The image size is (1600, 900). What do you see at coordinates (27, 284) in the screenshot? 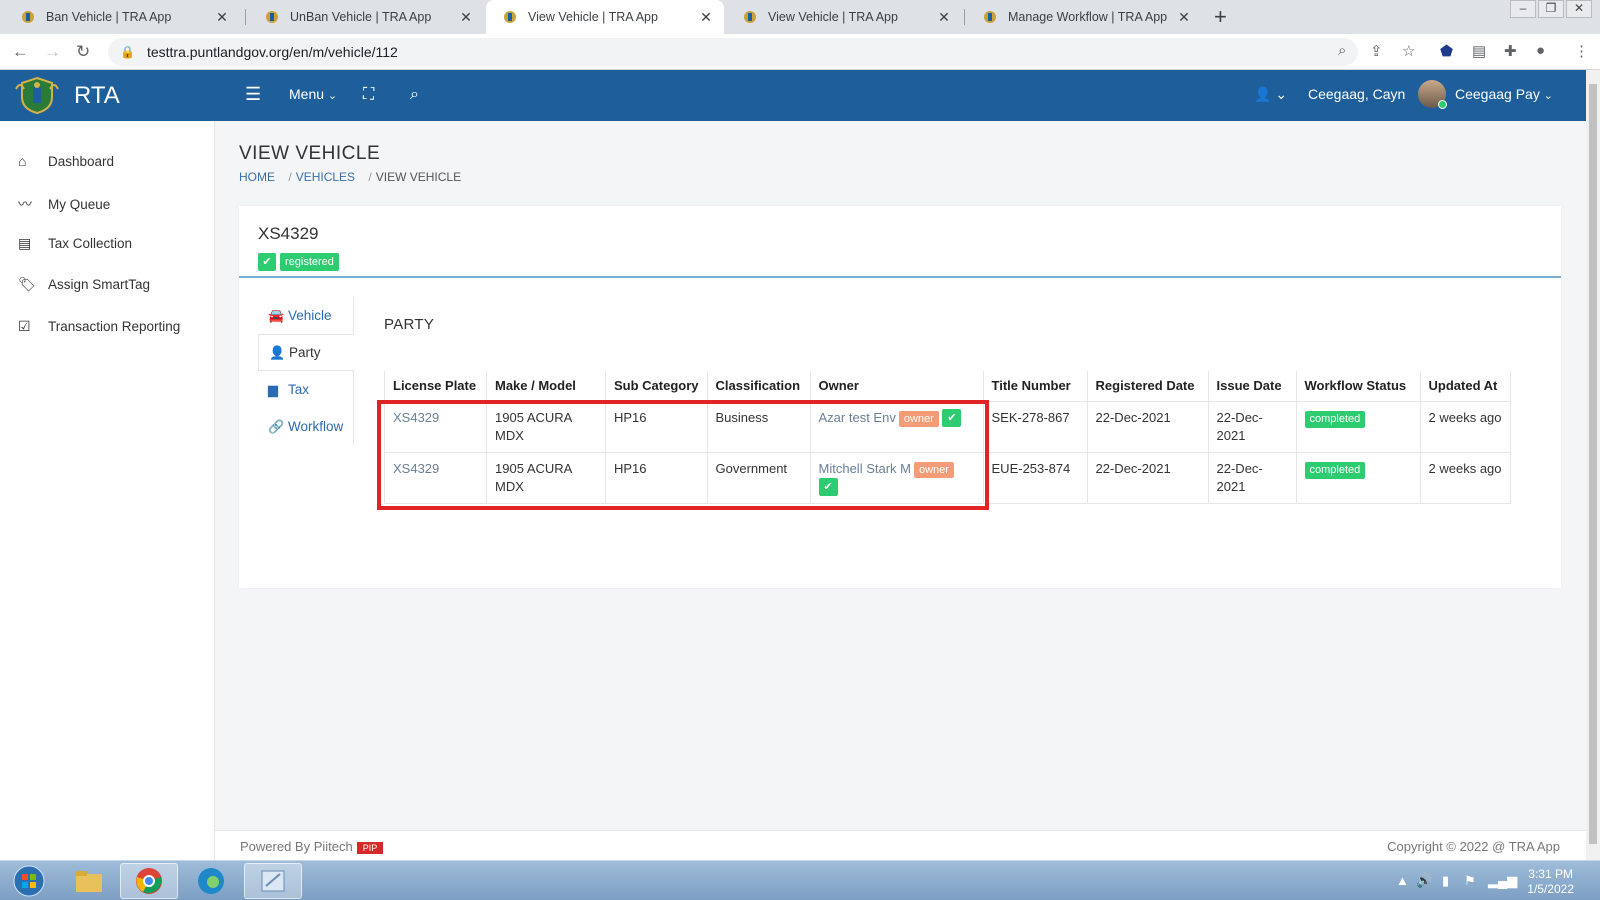
I see `tags-icon: 🏷` at bounding box center [27, 284].